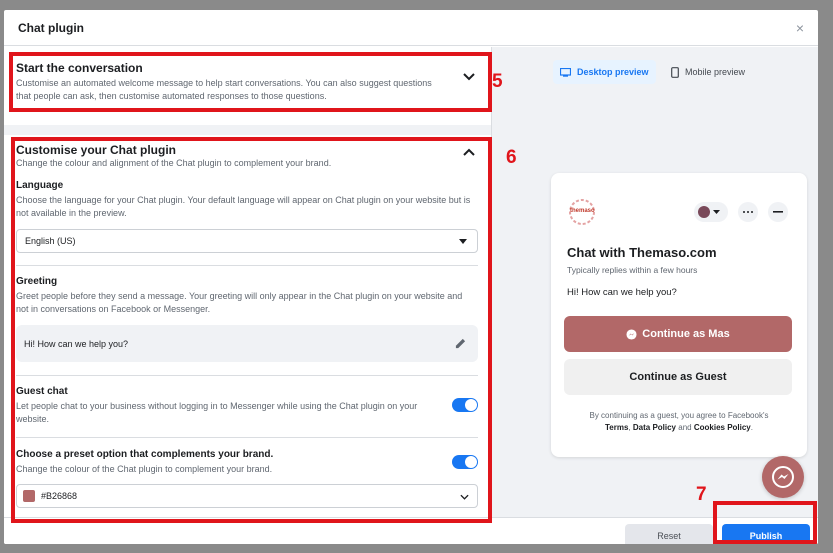 The image size is (833, 553). I want to click on chevron-up-icon, so click(469, 152).